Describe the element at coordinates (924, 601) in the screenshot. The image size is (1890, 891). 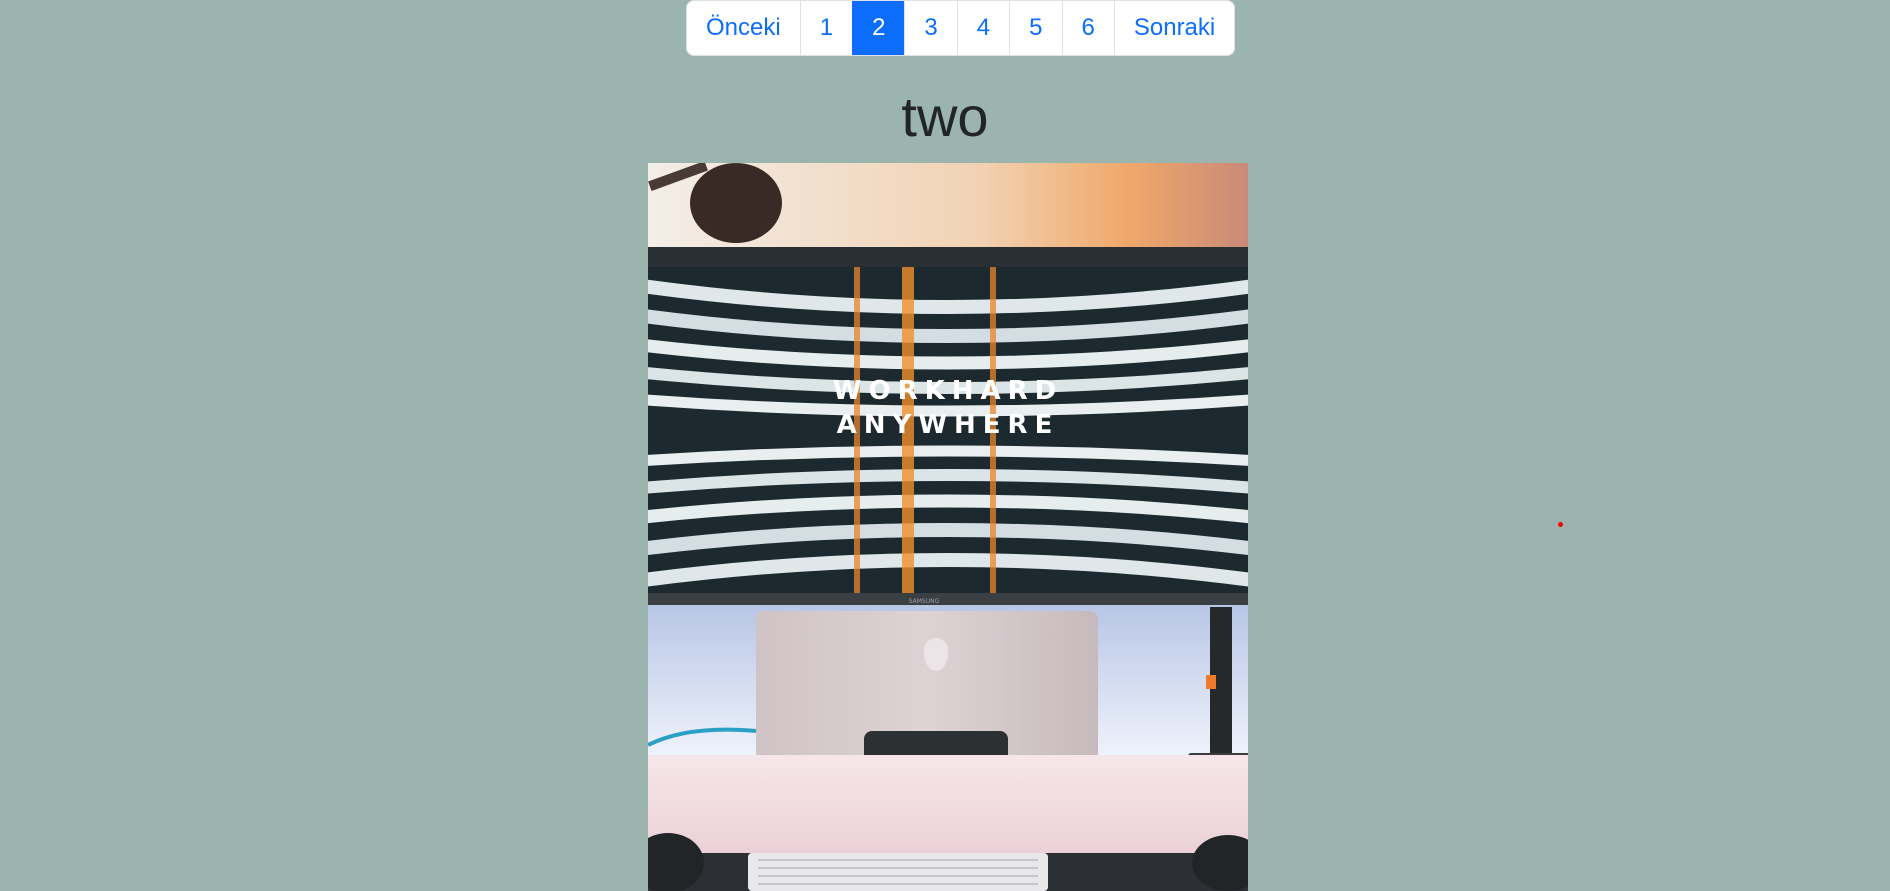
I see `monitor-brand-label: SAMSUNG` at that location.